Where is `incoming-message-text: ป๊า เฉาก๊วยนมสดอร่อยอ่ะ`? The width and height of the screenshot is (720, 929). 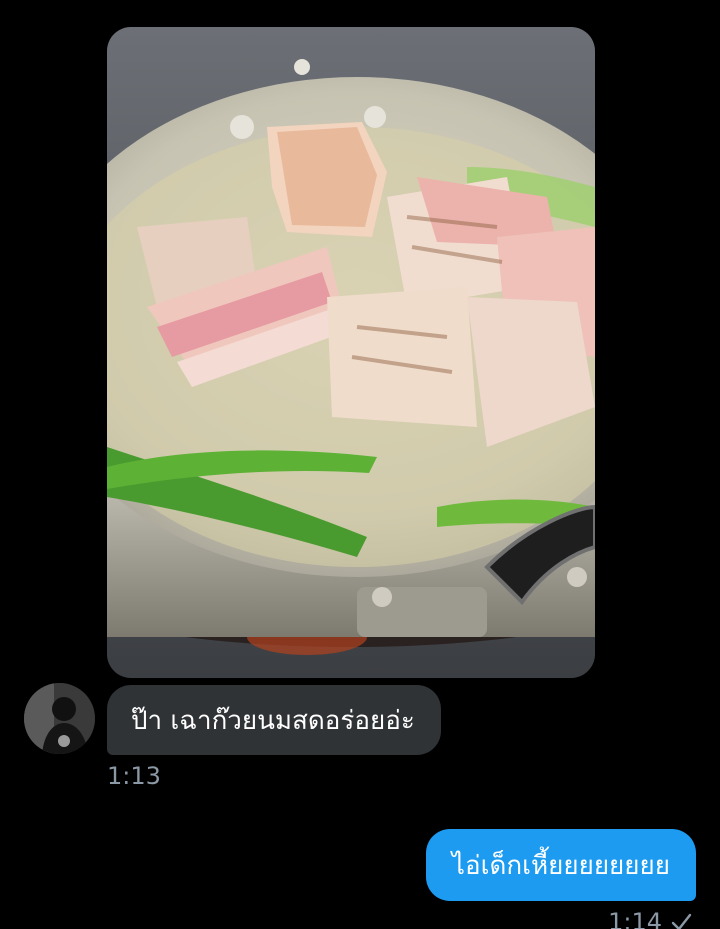 incoming-message-text: ป๊า เฉาก๊วยนมสดอร่อยอ่ะ is located at coordinates (273, 720).